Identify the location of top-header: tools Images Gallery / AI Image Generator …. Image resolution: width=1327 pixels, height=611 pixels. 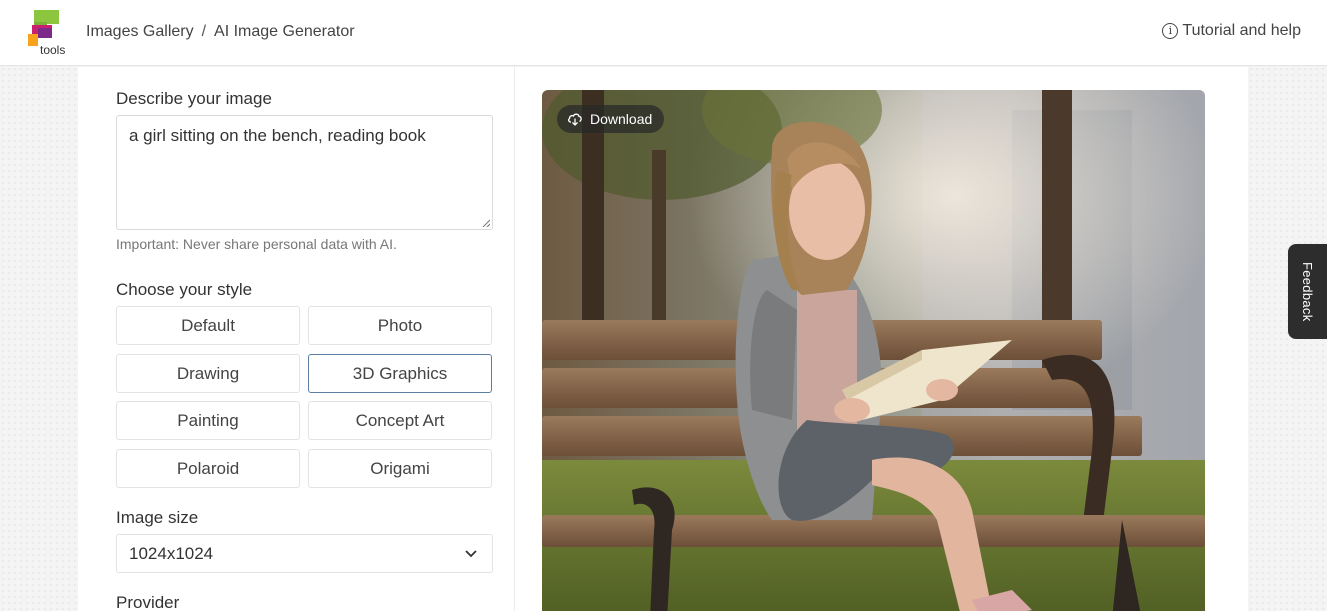
(663, 33).